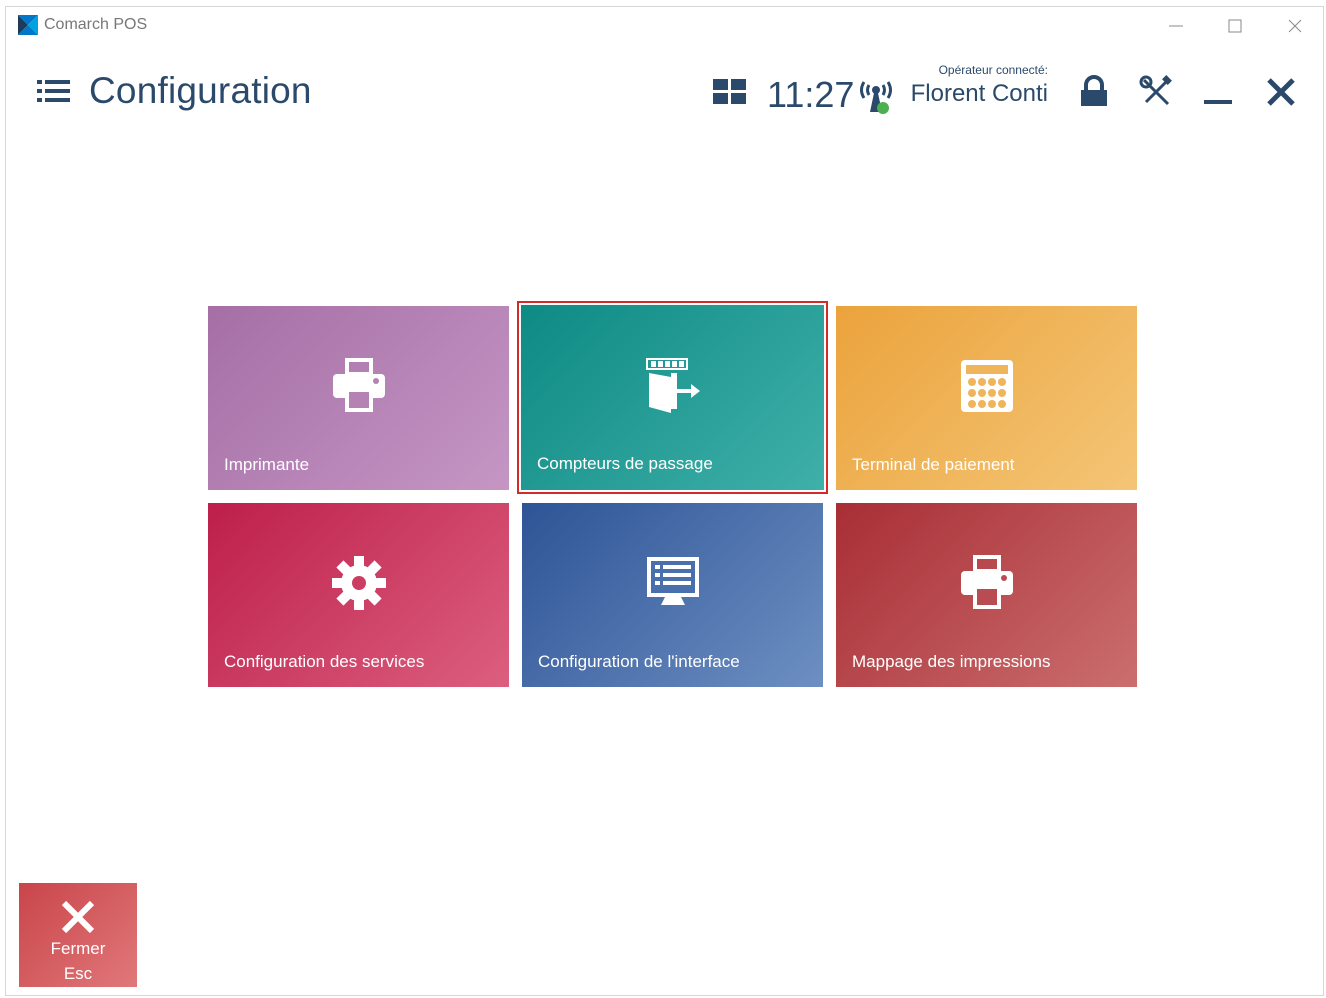 The width and height of the screenshot is (1326, 998). What do you see at coordinates (951, 661) in the screenshot?
I see `tile-label: Mappage des impressions` at bounding box center [951, 661].